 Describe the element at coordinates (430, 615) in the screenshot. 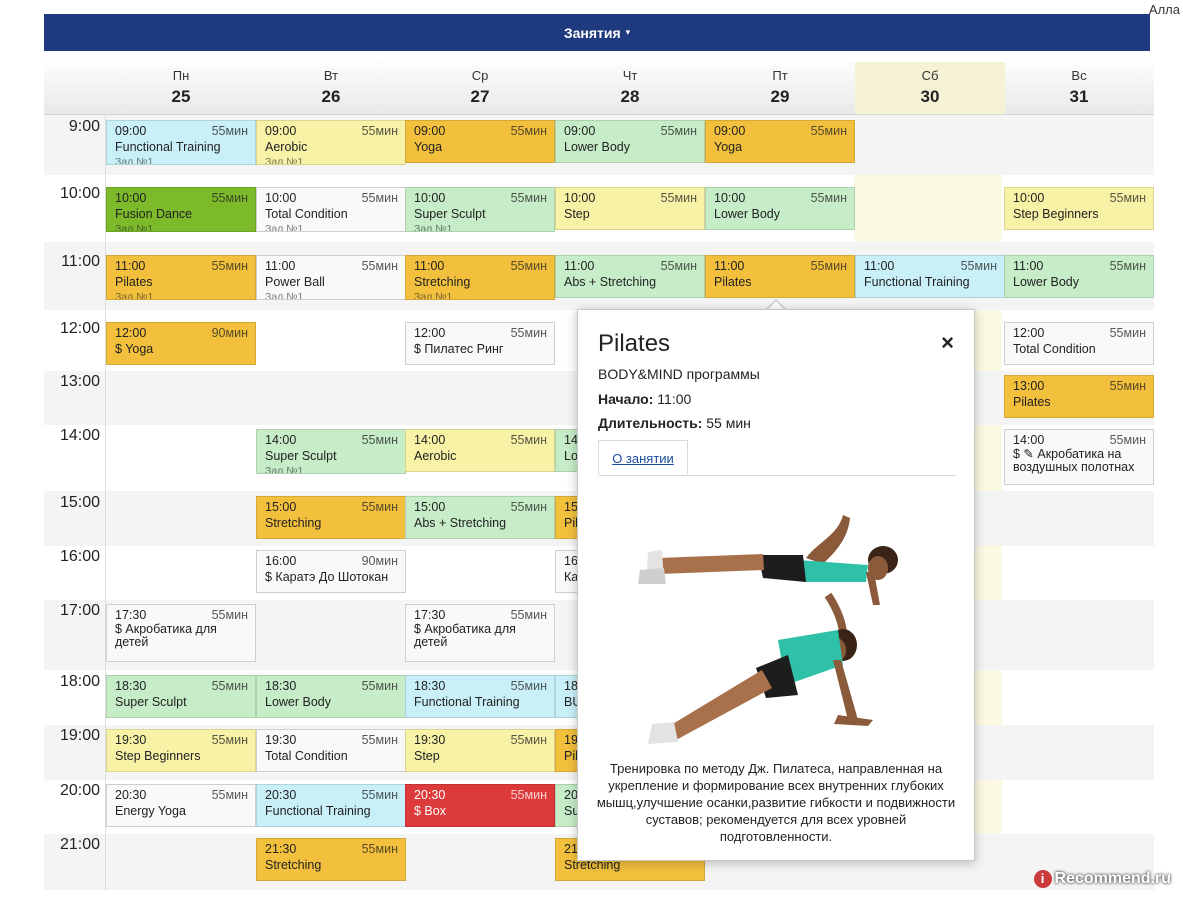

I see `event-time: 17:30` at that location.